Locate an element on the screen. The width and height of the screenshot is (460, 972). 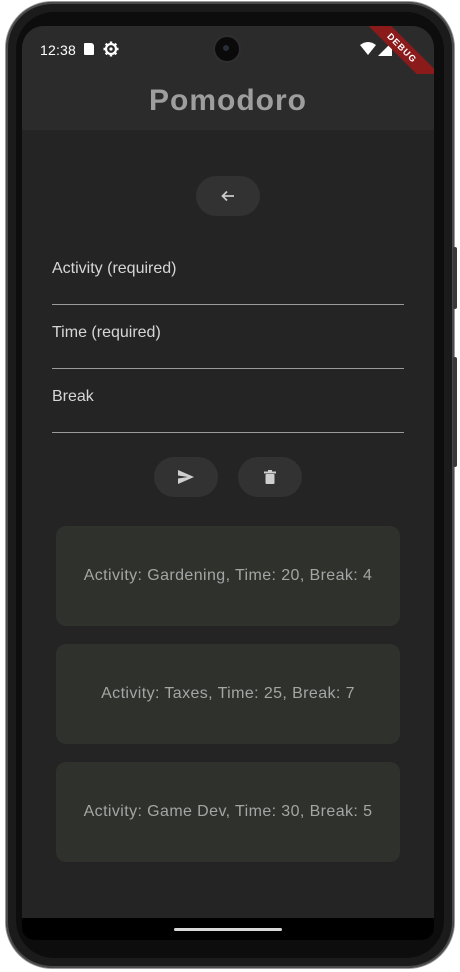
app-bar: Pomodoro is located at coordinates (228, 102).